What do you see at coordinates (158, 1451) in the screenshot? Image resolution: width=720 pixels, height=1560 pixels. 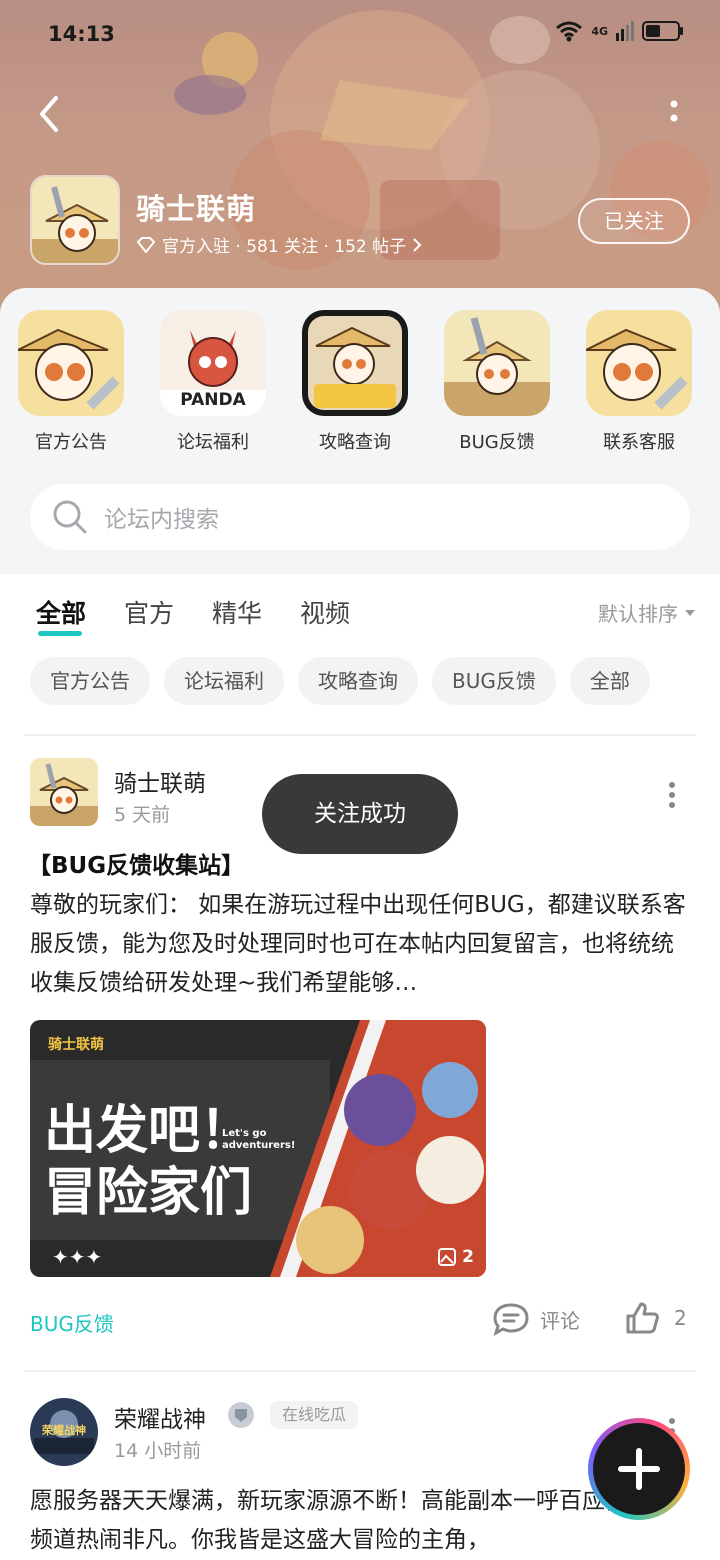 I see `post-time: 14 小时前` at bounding box center [158, 1451].